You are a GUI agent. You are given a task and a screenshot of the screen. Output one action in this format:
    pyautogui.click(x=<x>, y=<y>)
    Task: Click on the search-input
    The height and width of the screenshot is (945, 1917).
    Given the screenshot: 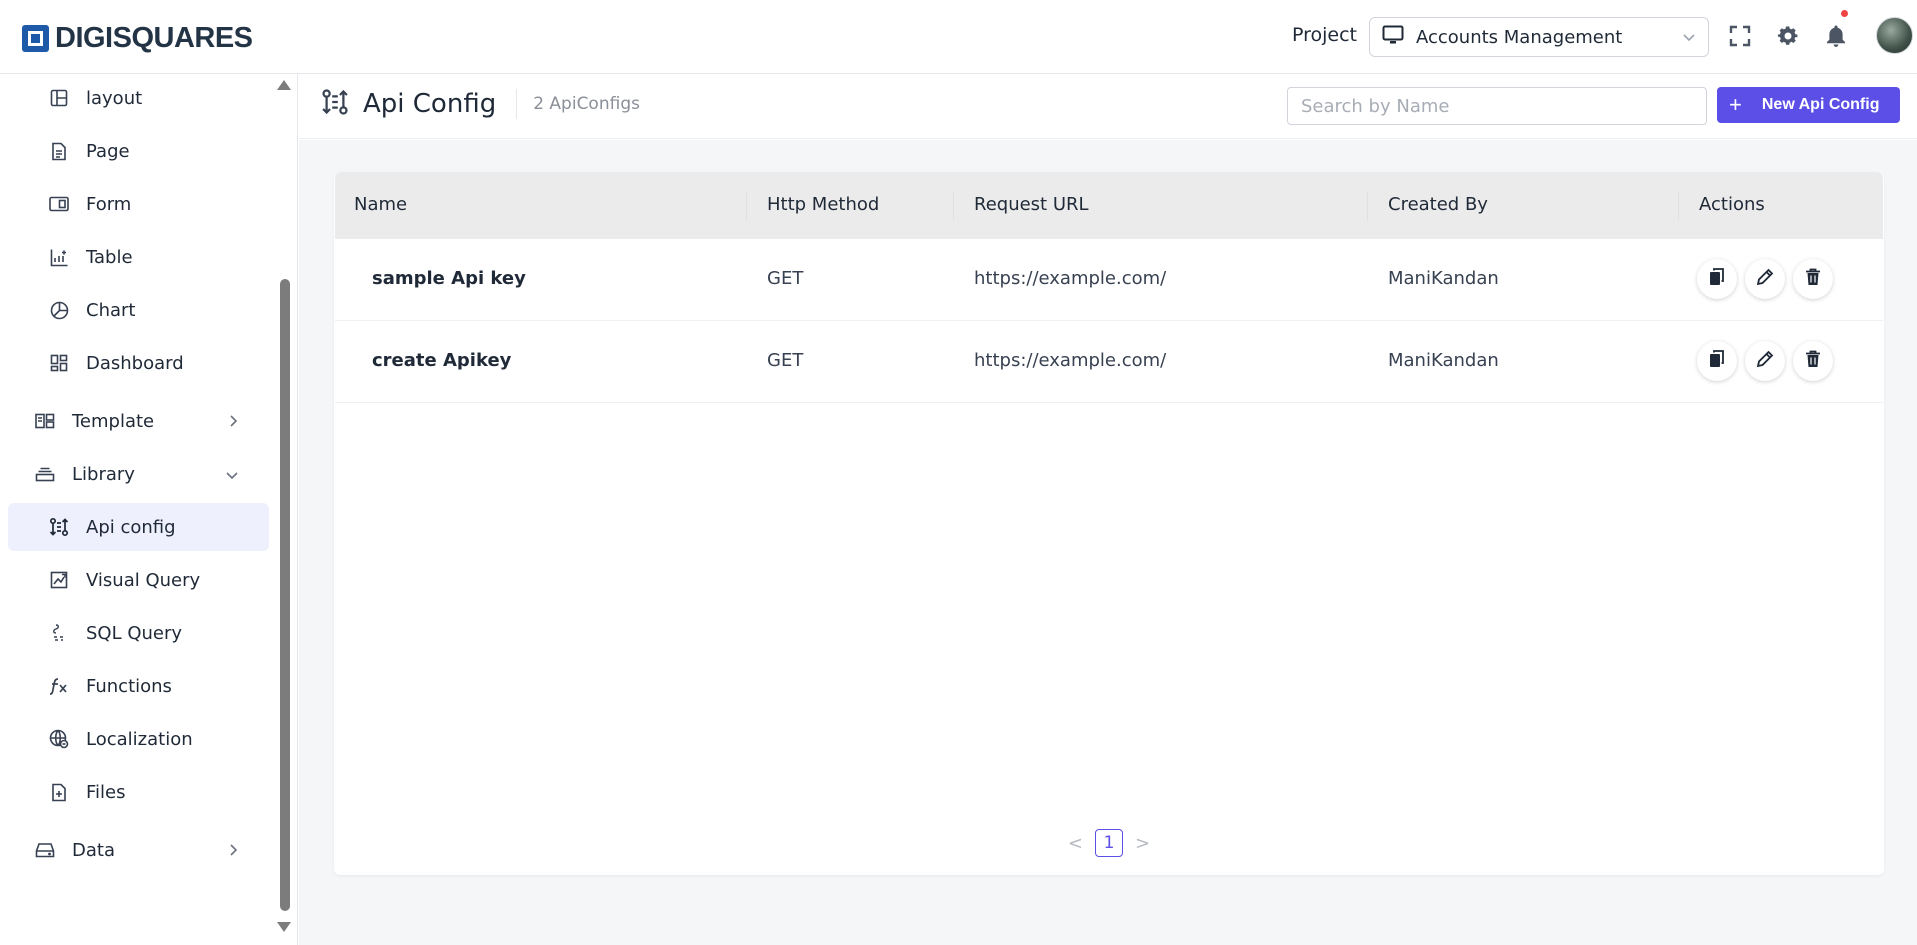 What is the action you would take?
    pyautogui.click(x=1497, y=106)
    